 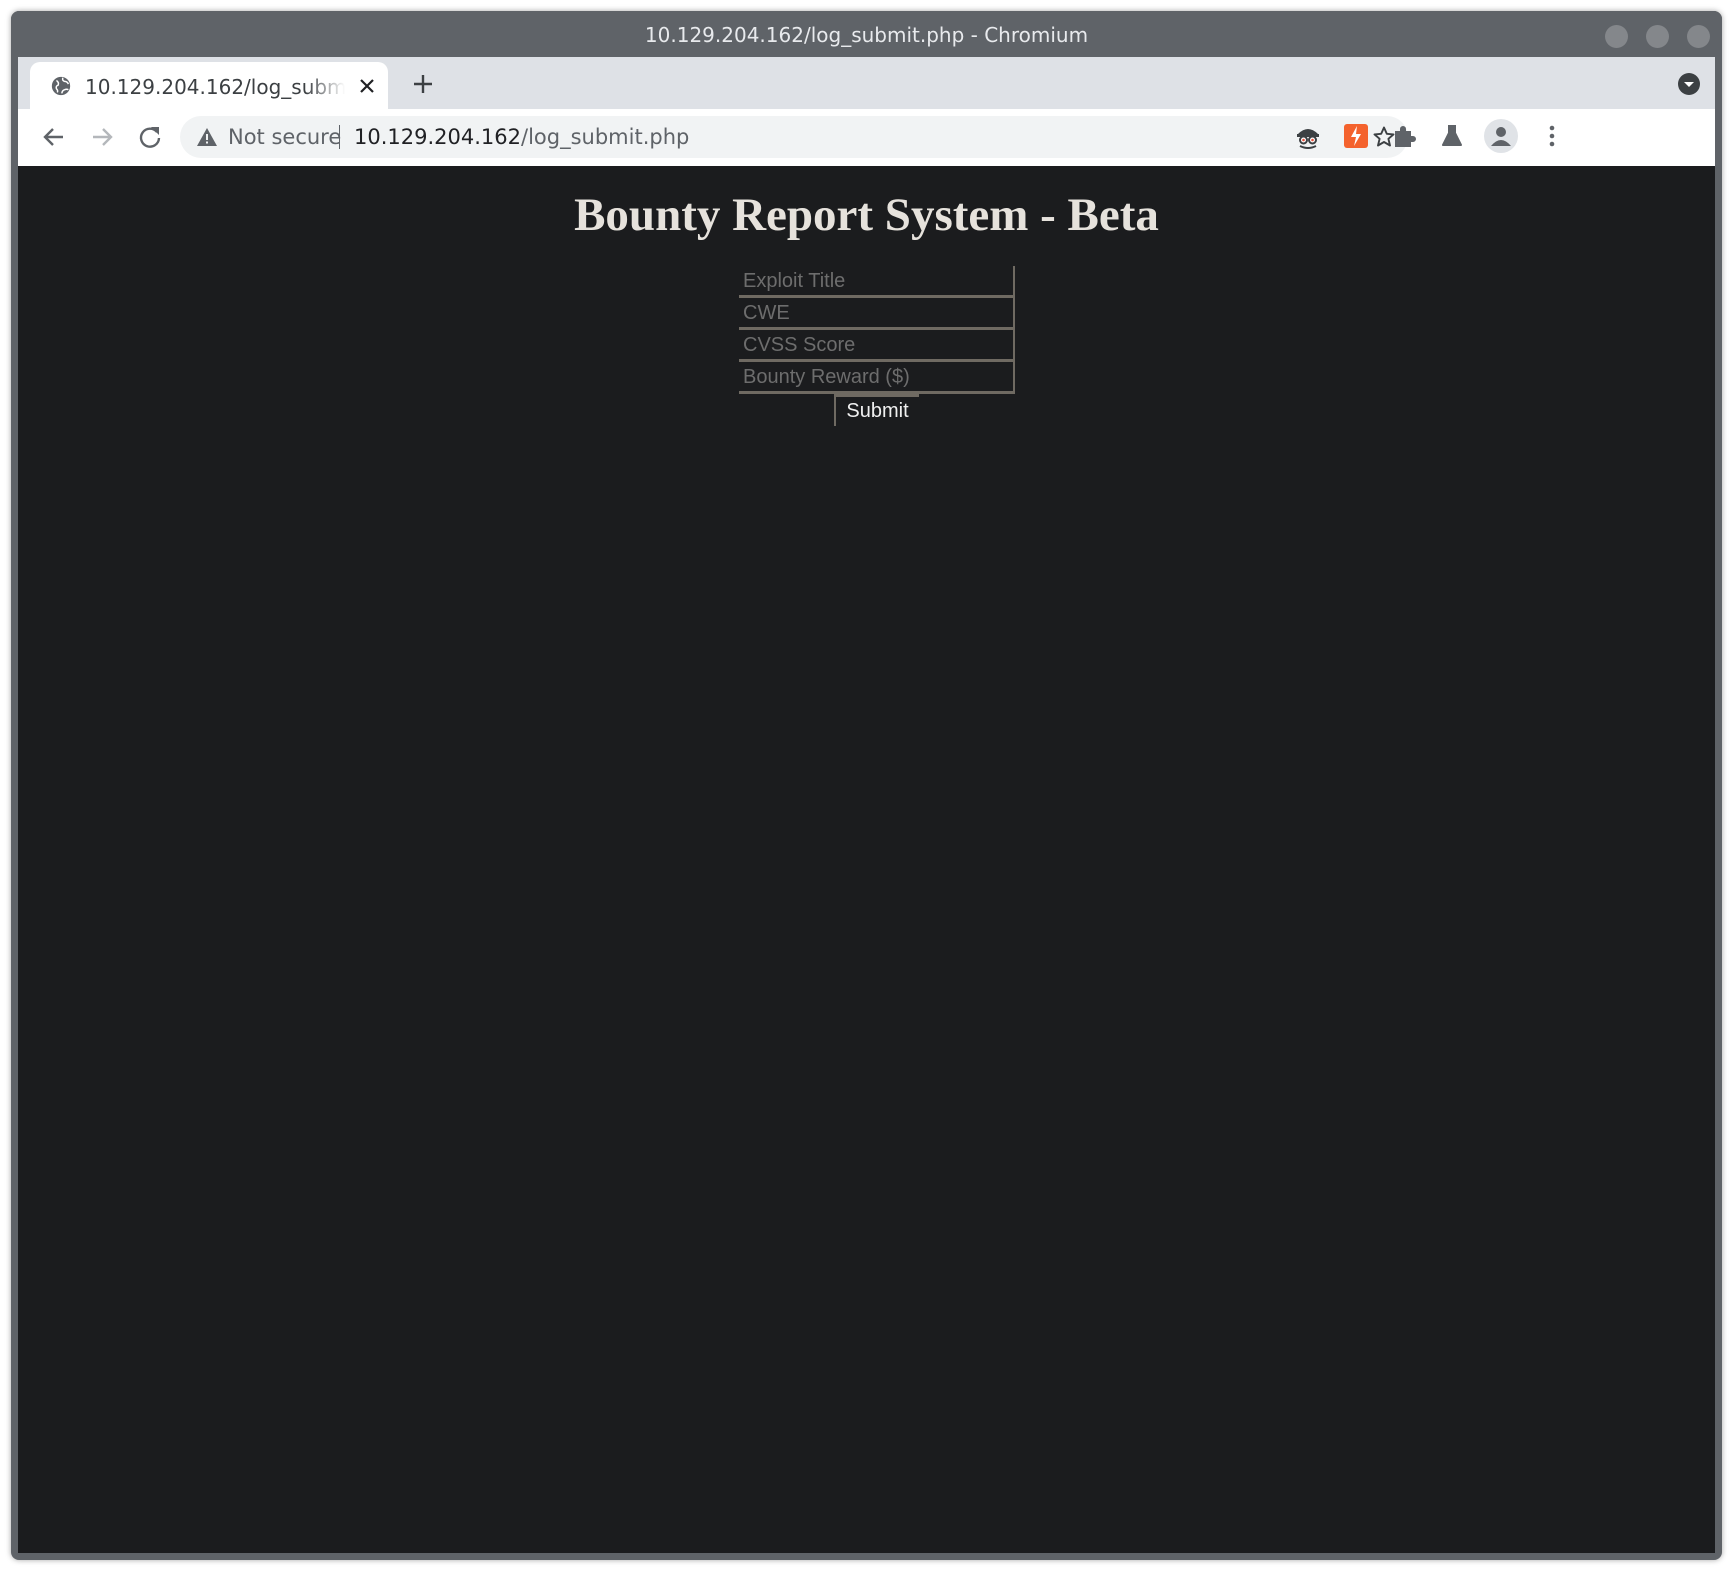 I want to click on cwe-input, so click(x=877, y=314).